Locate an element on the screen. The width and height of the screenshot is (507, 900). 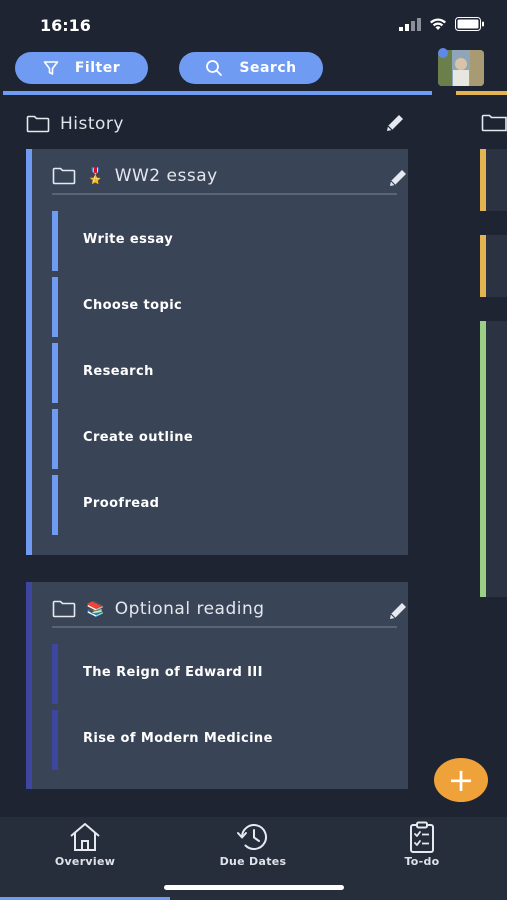
status-time: 16:16 is located at coordinates (65, 25).